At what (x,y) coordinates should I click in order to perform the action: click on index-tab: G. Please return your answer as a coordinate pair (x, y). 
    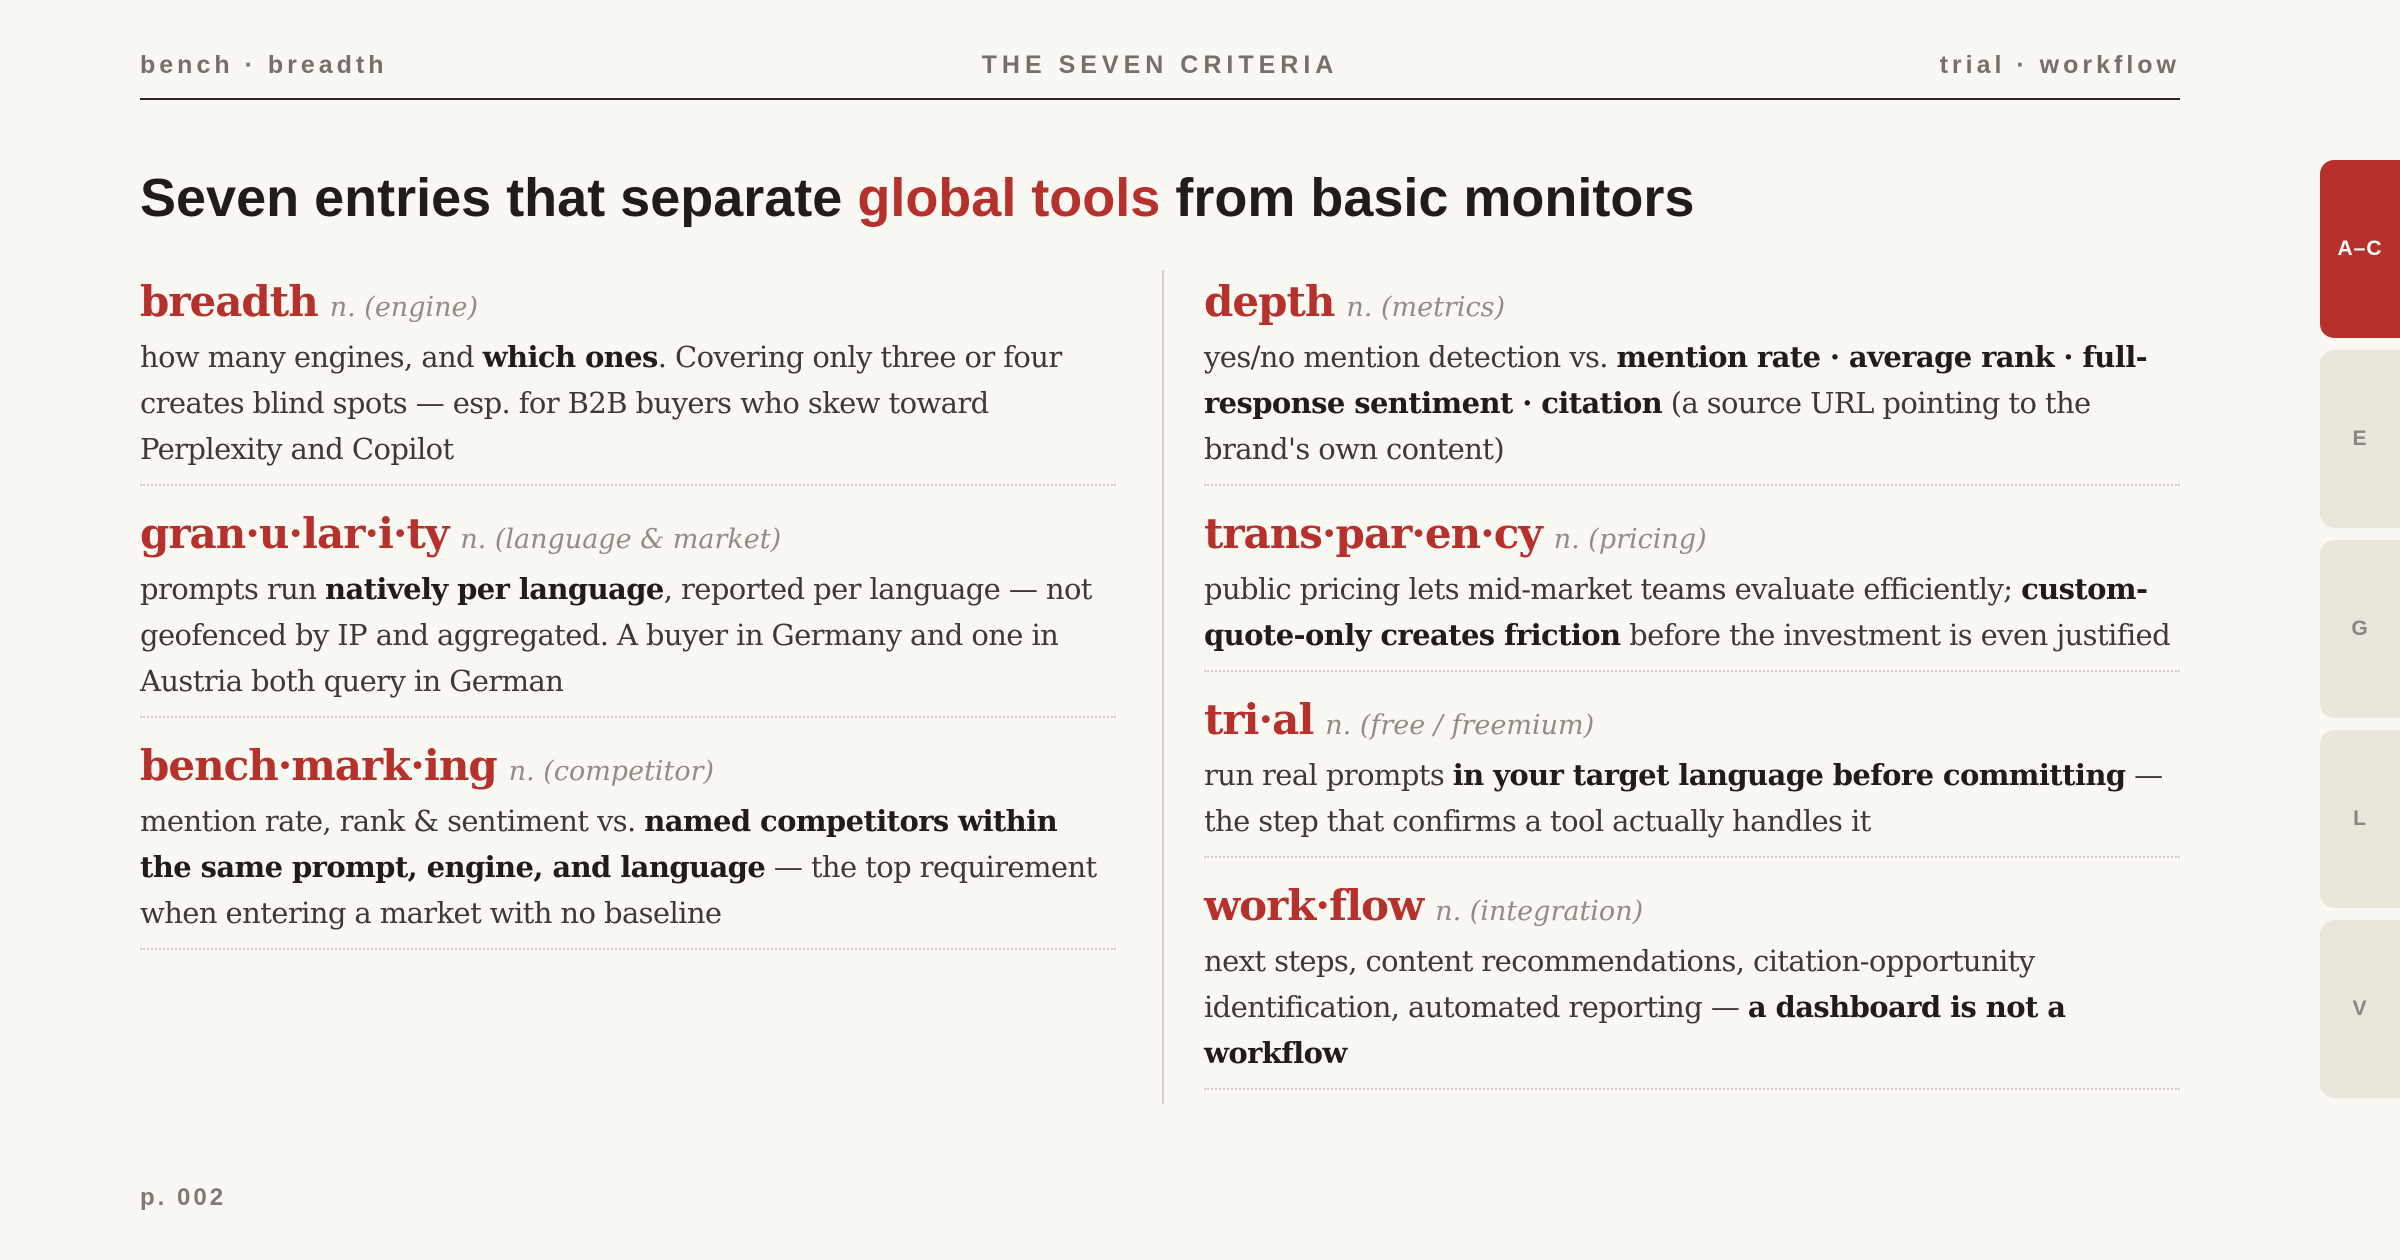
    Looking at the image, I should click on (2360, 629).